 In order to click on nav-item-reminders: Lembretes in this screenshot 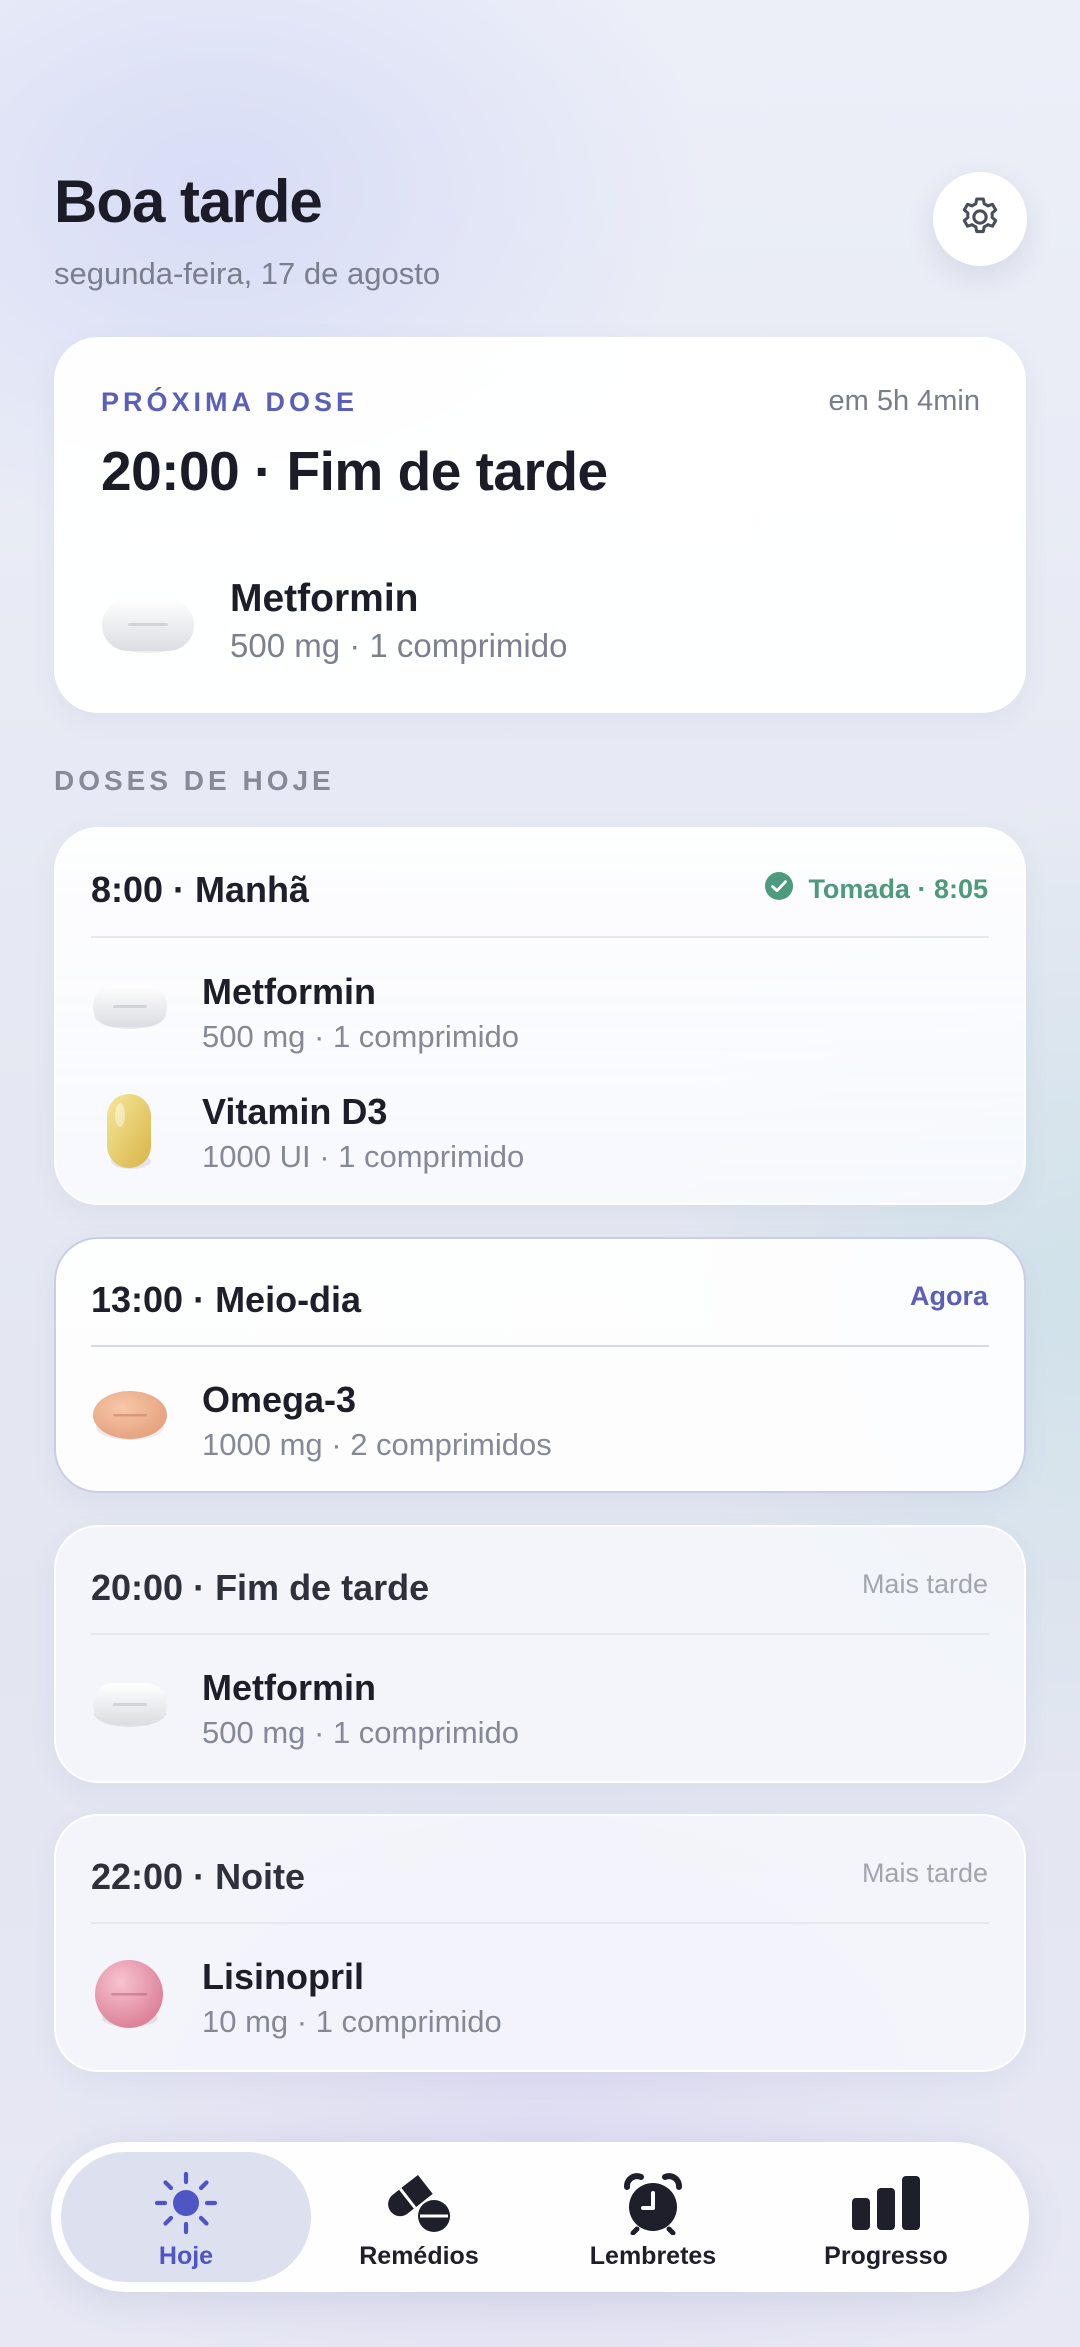, I will do `click(653, 2217)`.